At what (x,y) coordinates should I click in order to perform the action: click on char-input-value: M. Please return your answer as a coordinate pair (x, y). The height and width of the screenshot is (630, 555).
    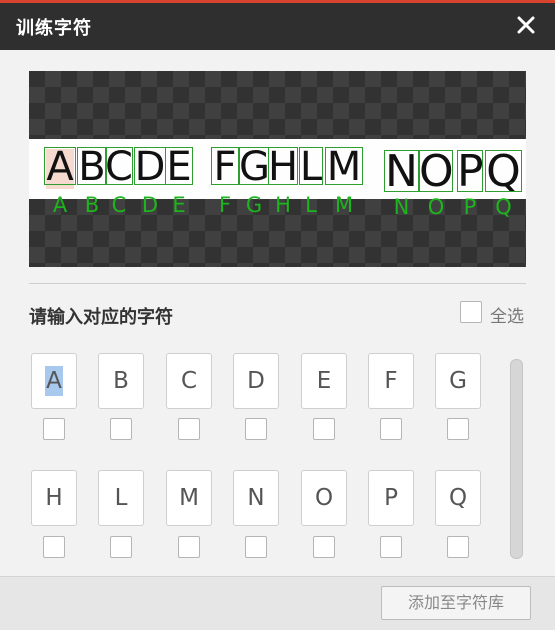
    Looking at the image, I should click on (189, 498).